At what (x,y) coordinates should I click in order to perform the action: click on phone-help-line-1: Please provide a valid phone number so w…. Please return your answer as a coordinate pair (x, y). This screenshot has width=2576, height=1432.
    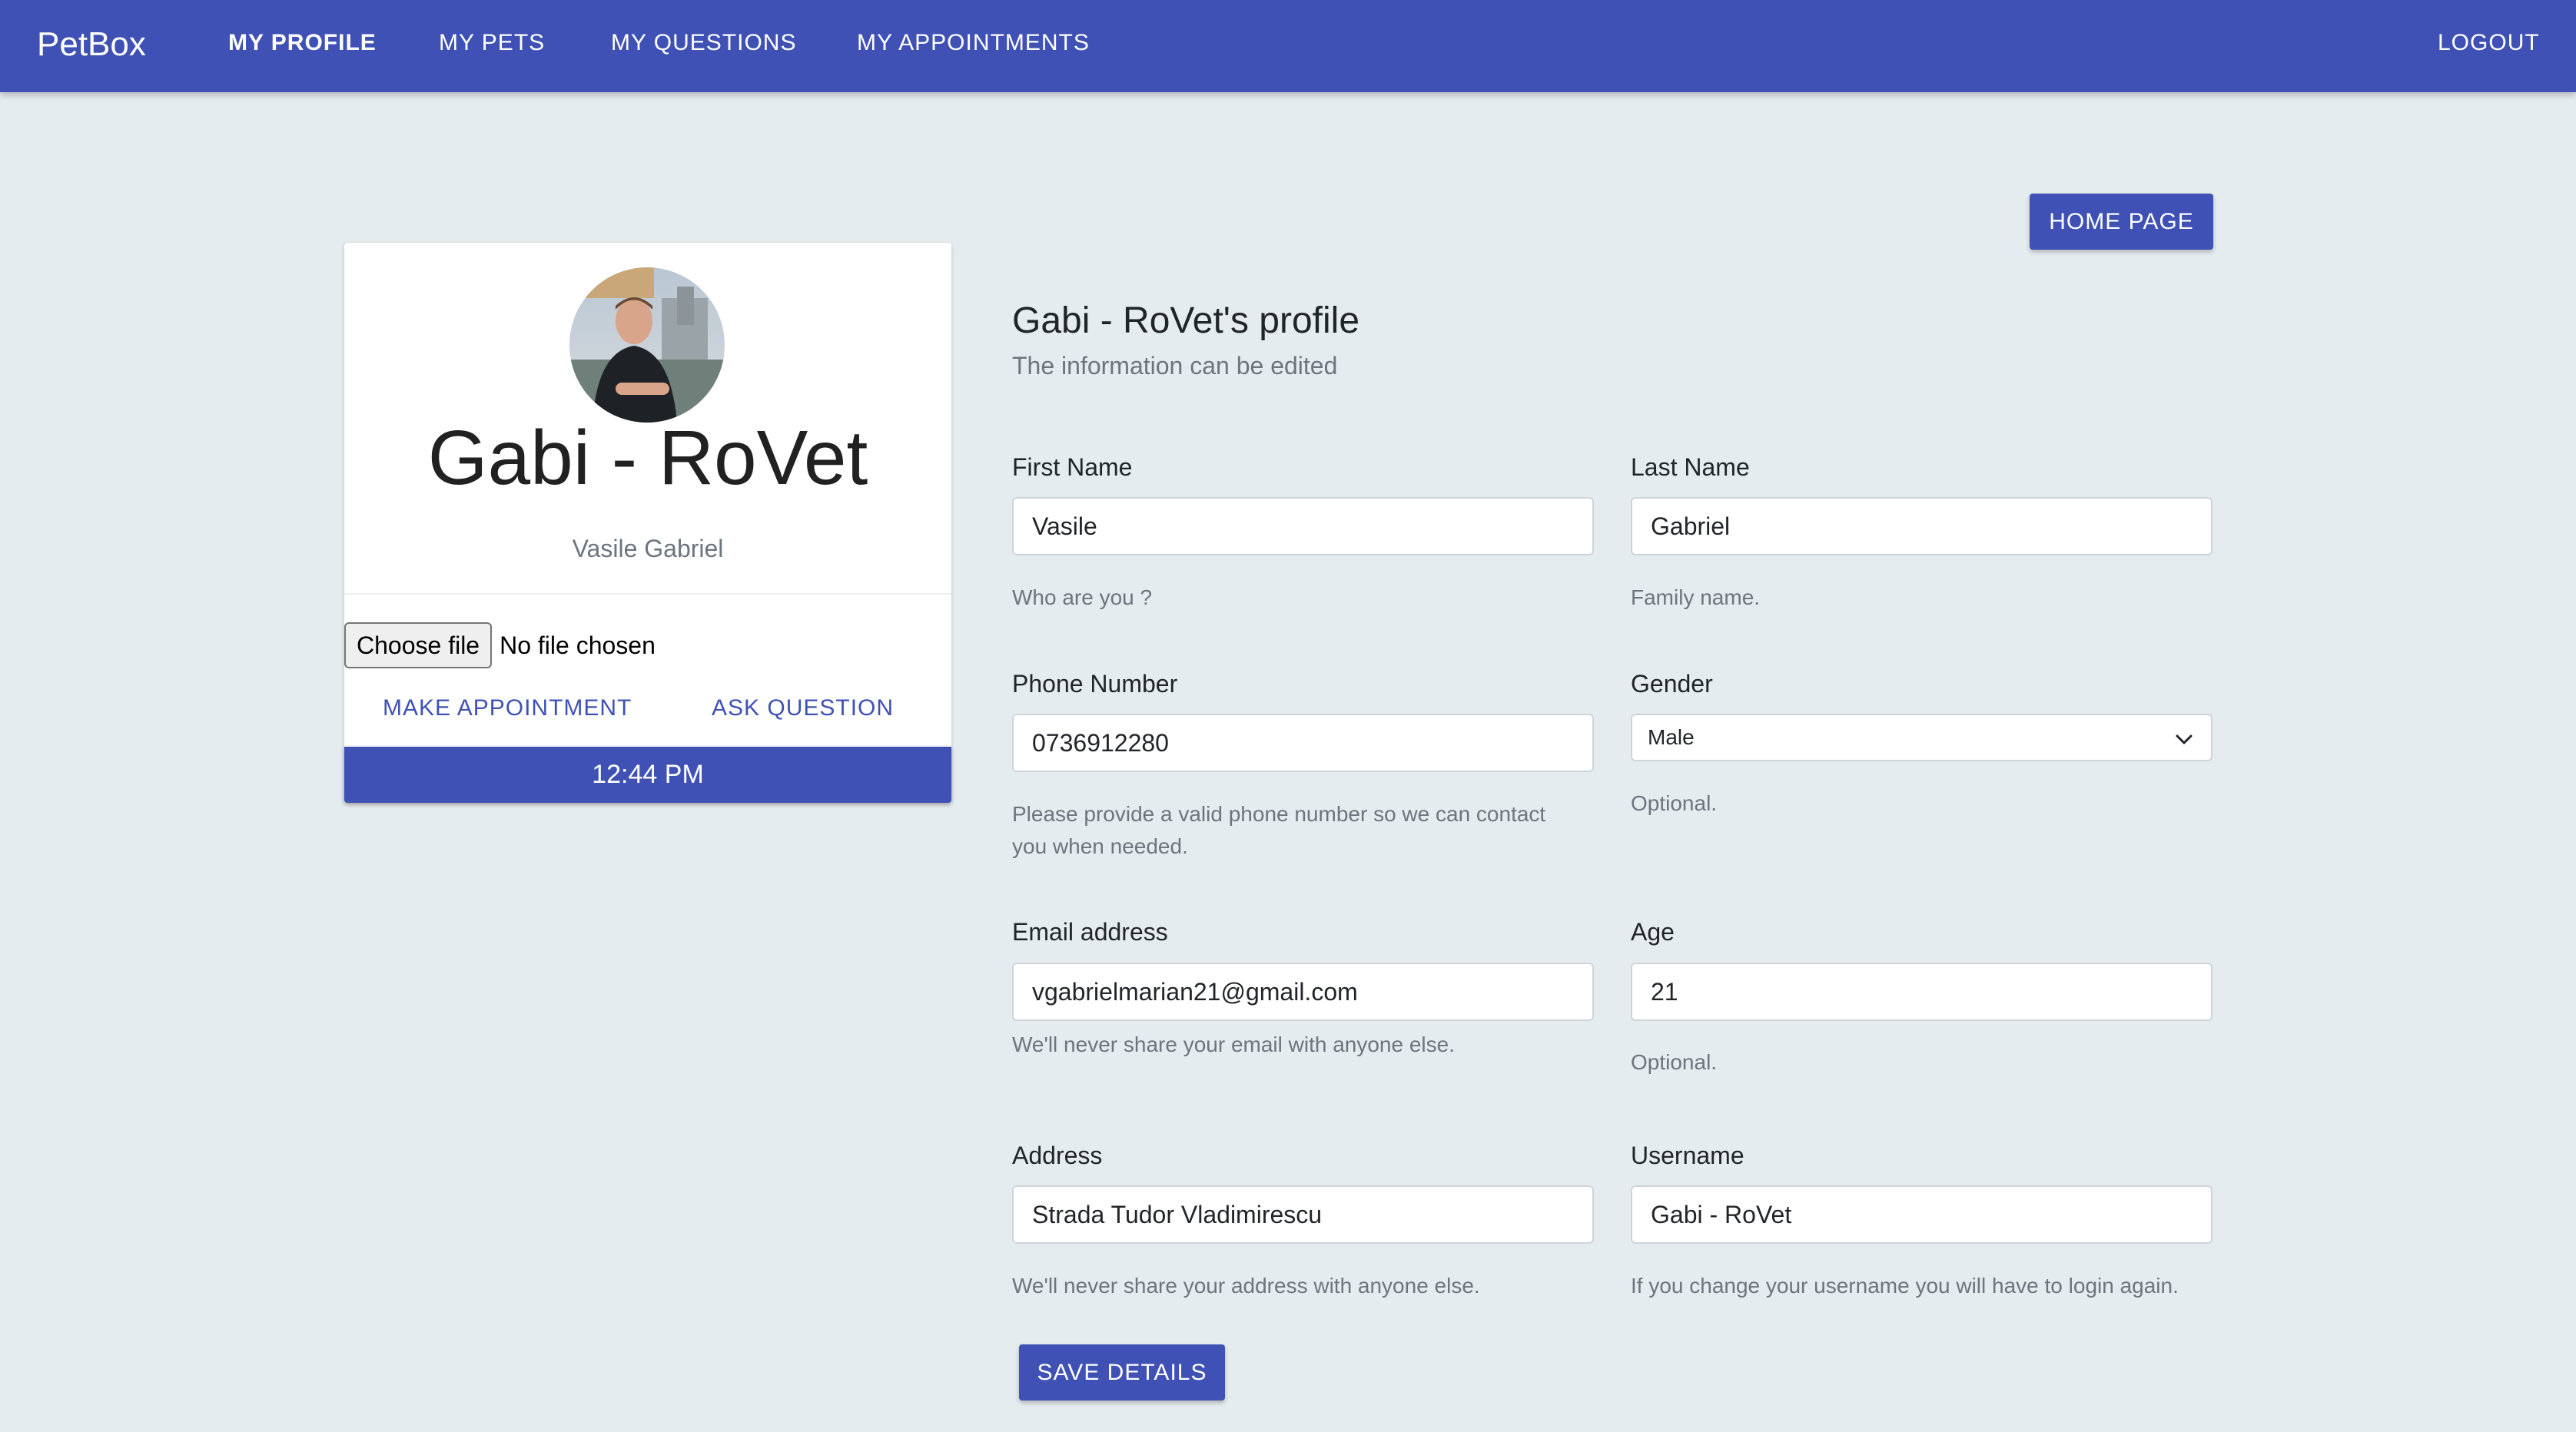
    Looking at the image, I should click on (1279, 814).